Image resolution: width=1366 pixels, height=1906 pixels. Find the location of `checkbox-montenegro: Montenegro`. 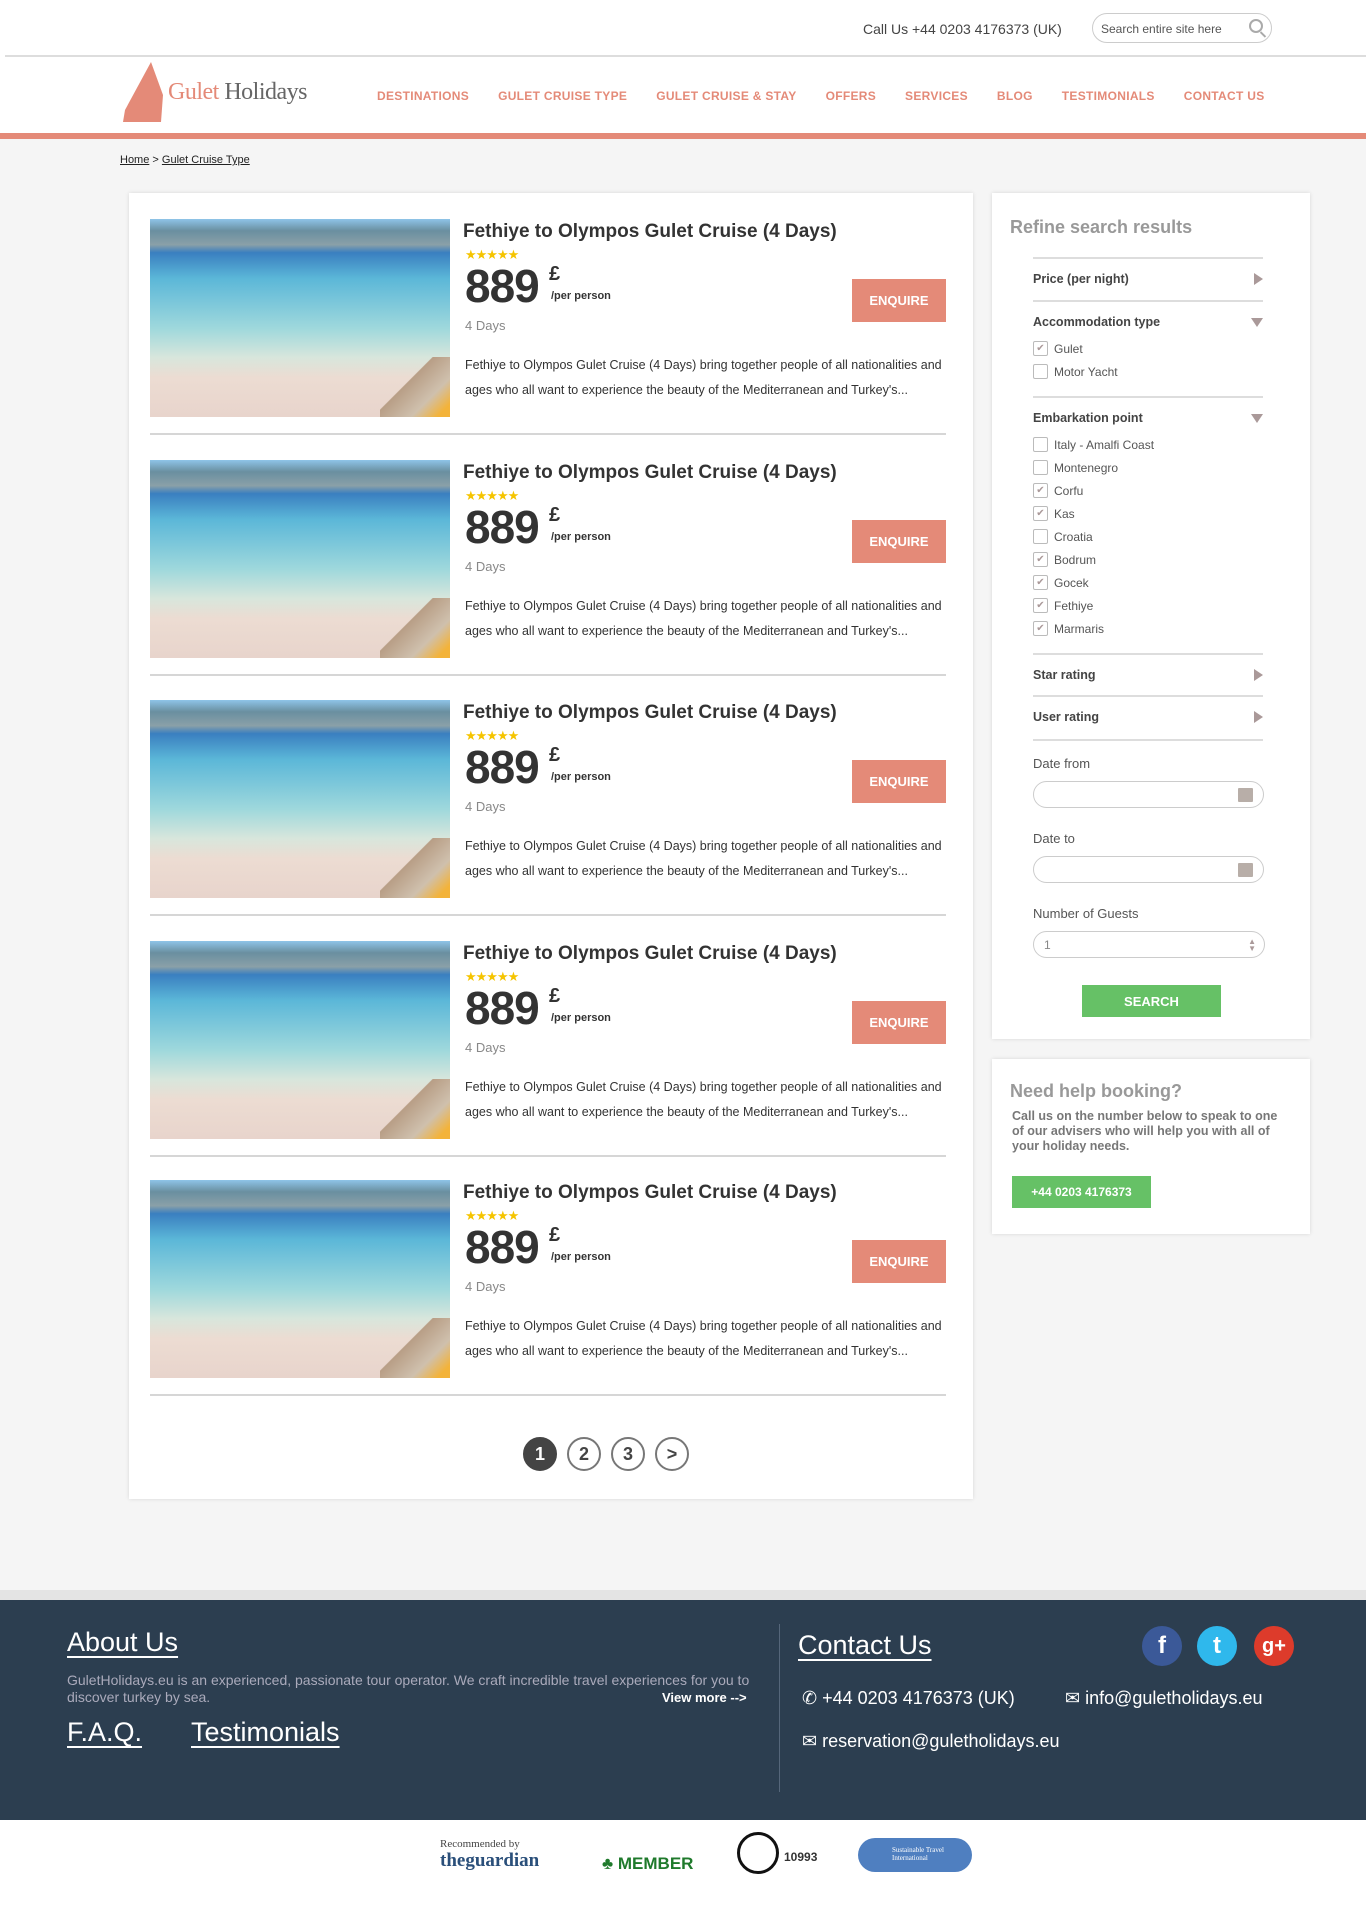

checkbox-montenegro: Montenegro is located at coordinates (1148, 467).